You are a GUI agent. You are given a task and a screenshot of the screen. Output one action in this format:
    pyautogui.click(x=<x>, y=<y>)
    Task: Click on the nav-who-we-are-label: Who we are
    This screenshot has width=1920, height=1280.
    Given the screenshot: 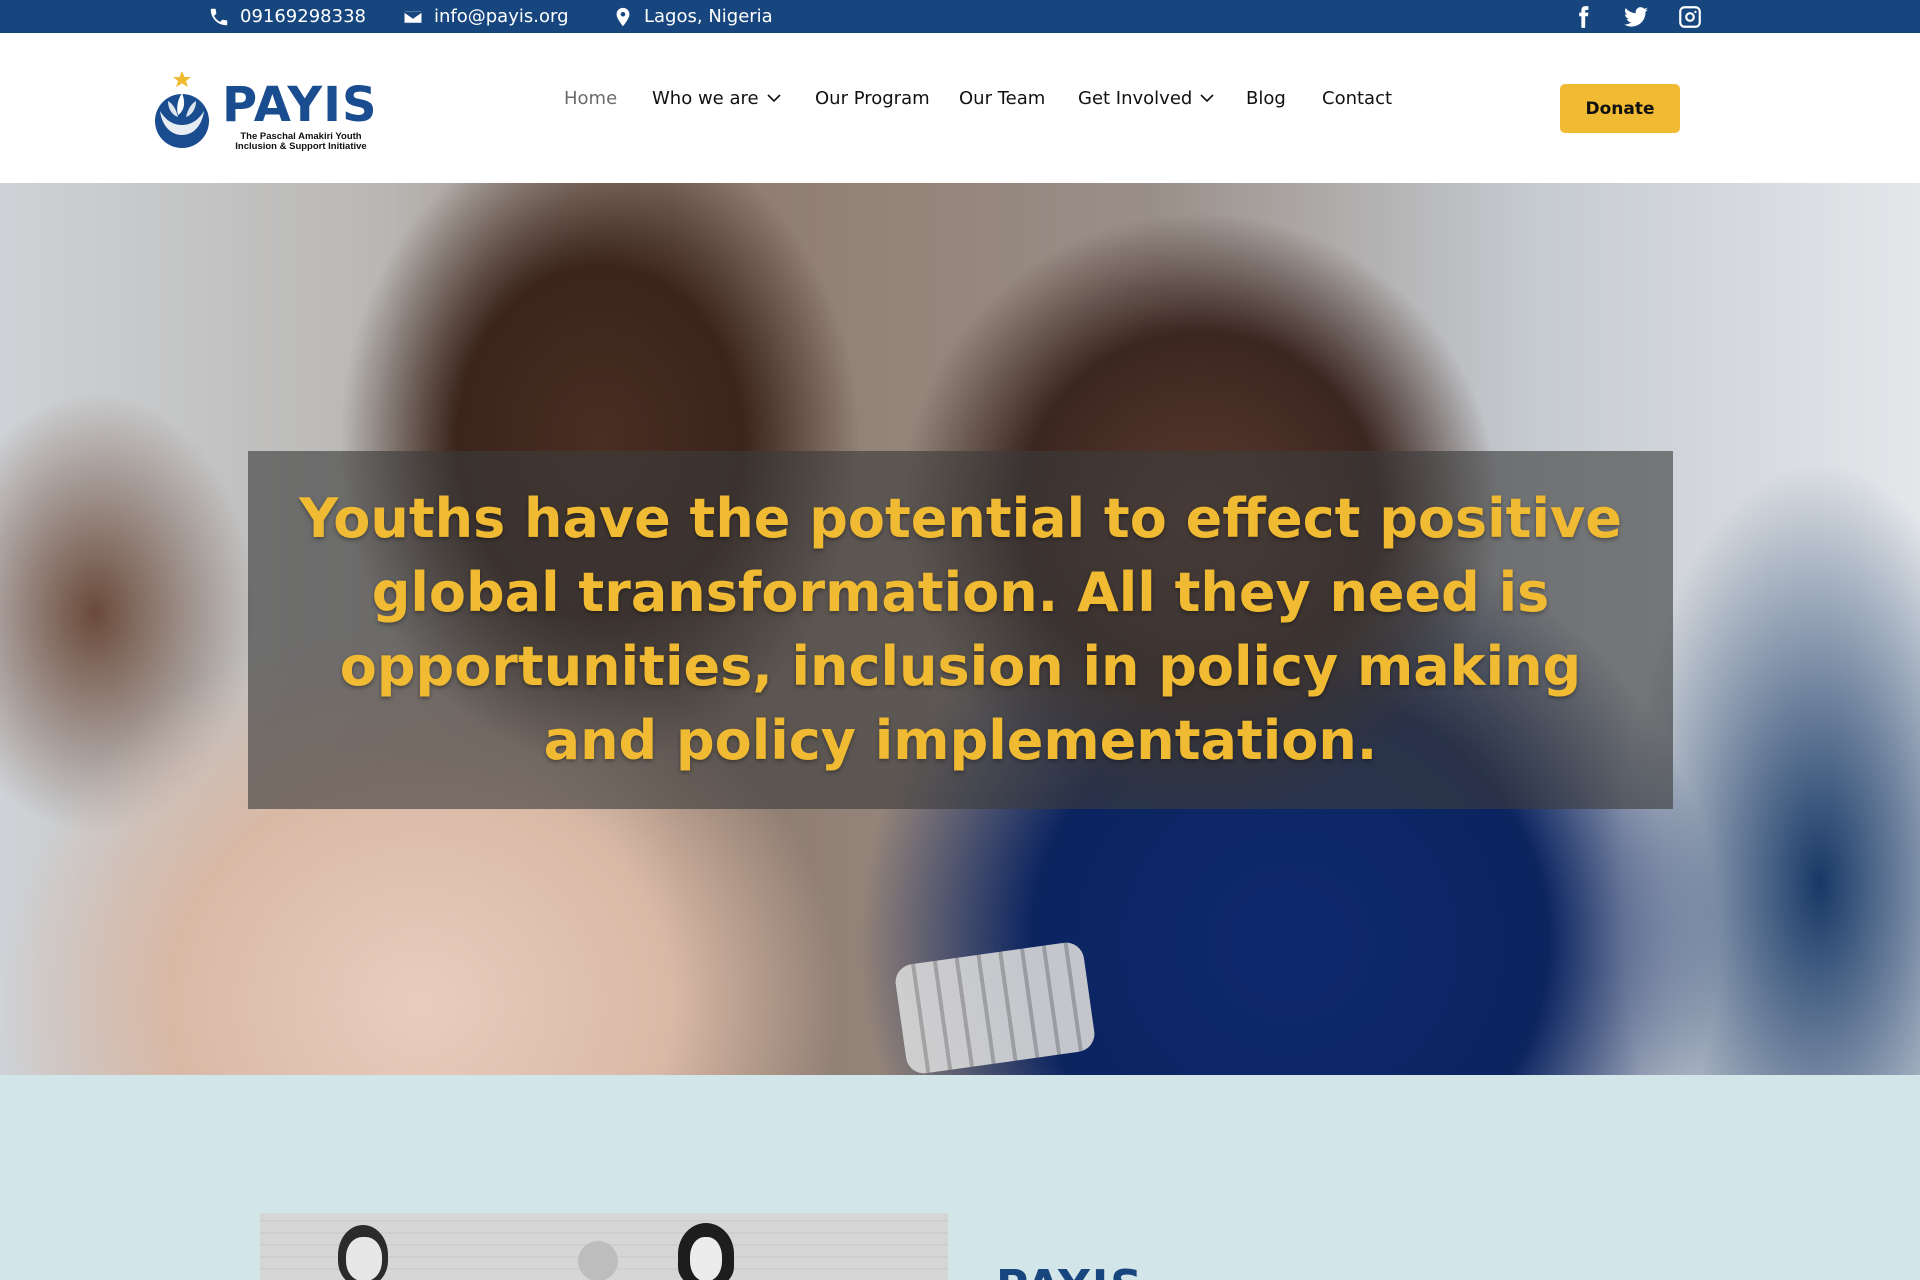 What is the action you would take?
    pyautogui.click(x=705, y=98)
    